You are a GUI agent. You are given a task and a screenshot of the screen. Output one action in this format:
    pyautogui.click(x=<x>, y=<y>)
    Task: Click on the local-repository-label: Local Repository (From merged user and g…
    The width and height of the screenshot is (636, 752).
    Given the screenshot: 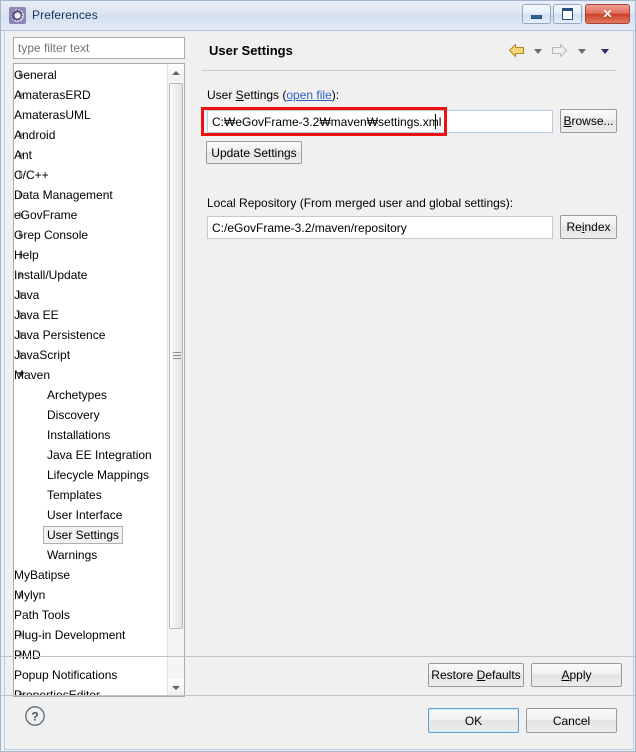 What is the action you would take?
    pyautogui.click(x=360, y=203)
    